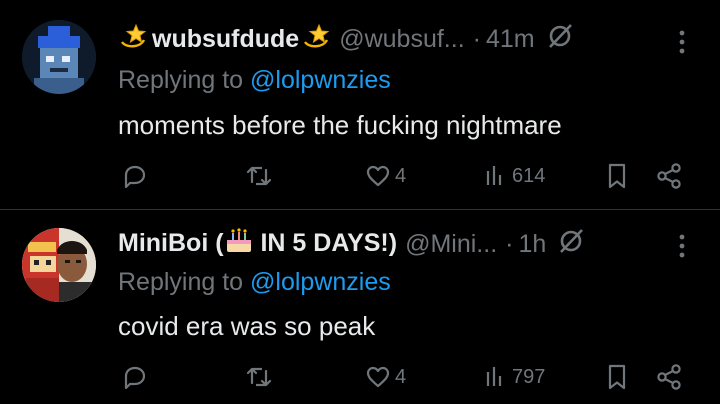 Image resolution: width=720 pixels, height=404 pixels. Describe the element at coordinates (510, 39) in the screenshot. I see `timestamp: 41m` at that location.